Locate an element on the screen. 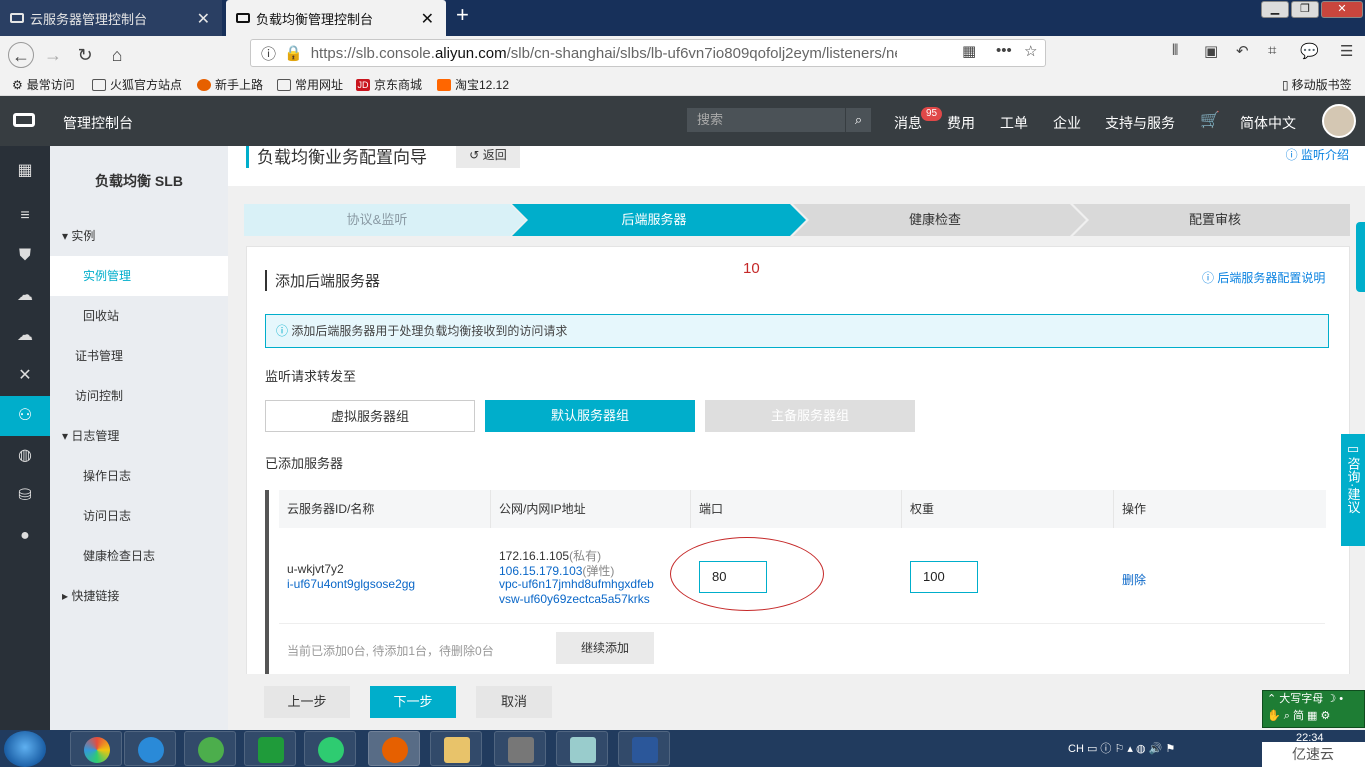  word-icon is located at coordinates (645, 750).